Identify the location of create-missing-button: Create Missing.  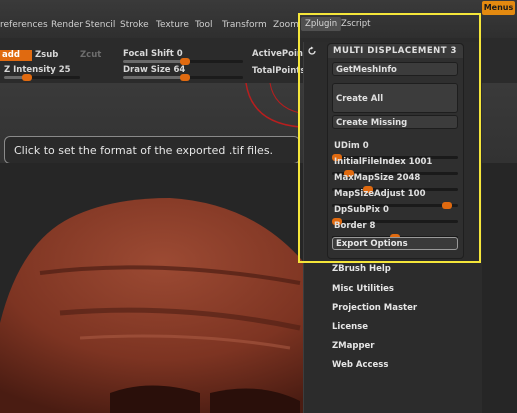
(395, 122).